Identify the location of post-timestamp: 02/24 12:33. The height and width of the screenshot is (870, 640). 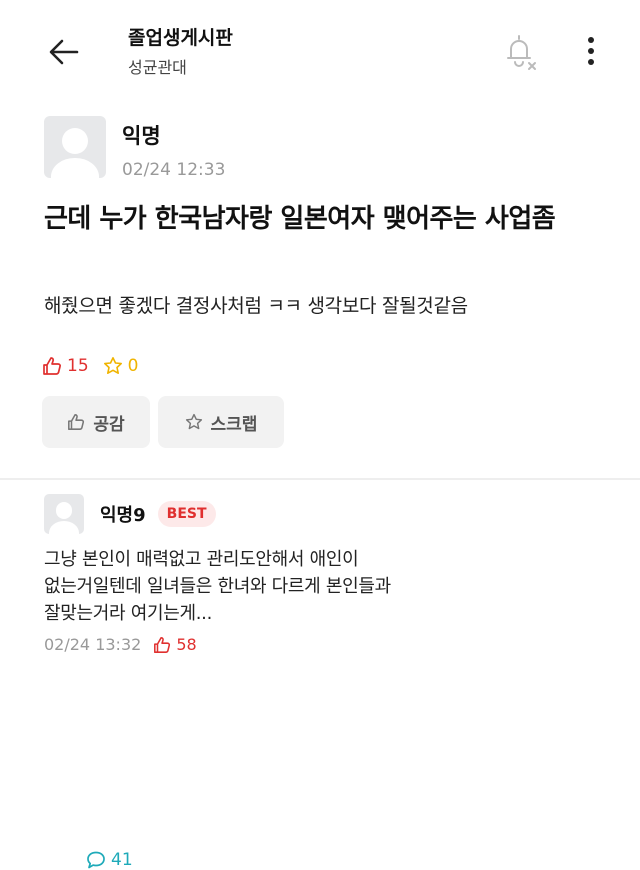
(174, 170).